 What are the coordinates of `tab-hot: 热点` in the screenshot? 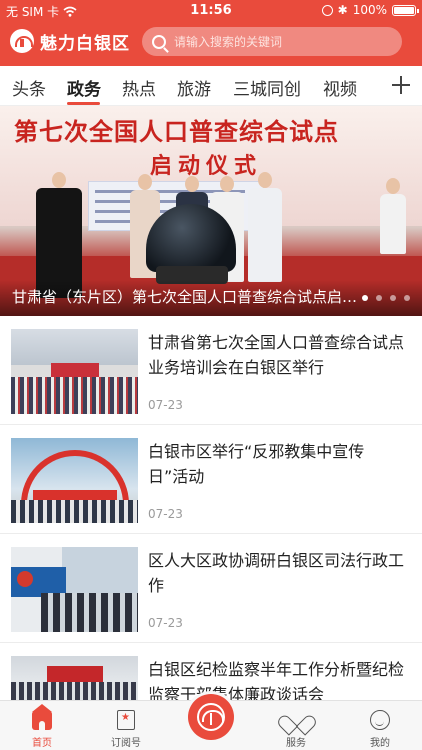 It's located at (139, 87).